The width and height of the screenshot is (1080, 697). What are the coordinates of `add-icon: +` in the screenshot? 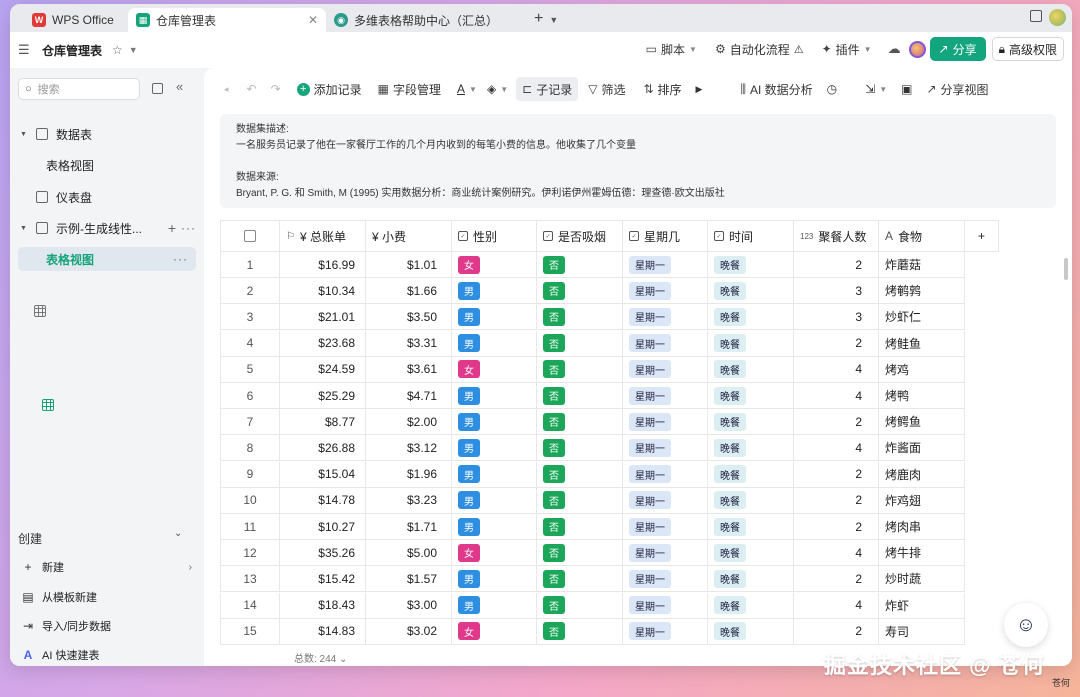 It's located at (172, 228).